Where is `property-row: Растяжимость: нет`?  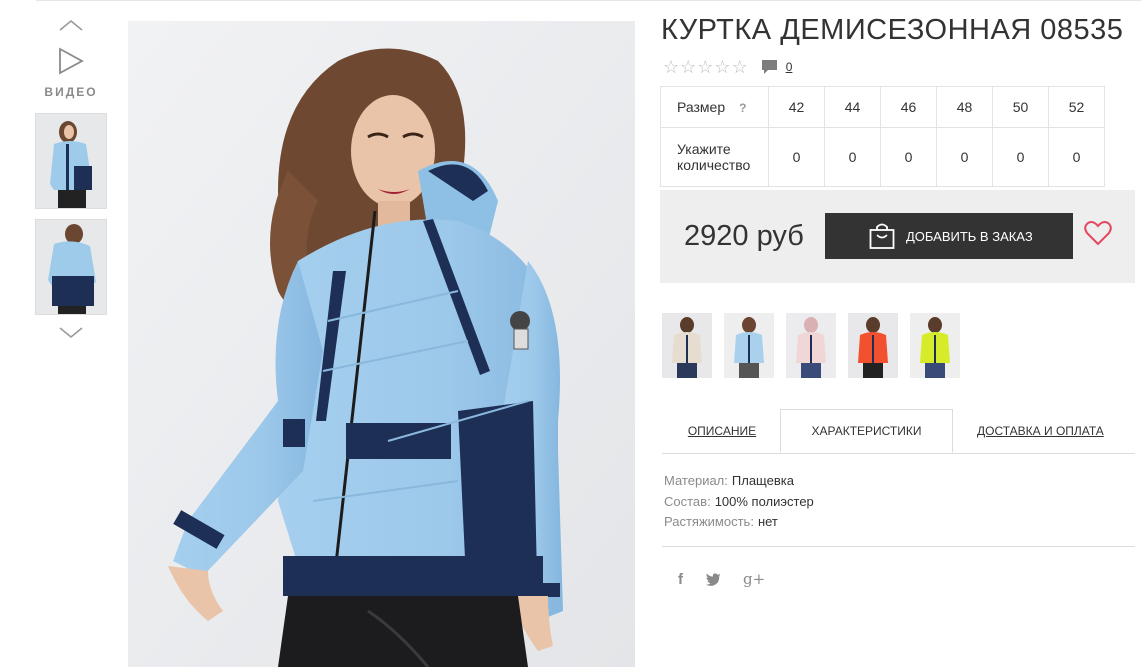 property-row: Растяжимость: нет is located at coordinates (739, 522).